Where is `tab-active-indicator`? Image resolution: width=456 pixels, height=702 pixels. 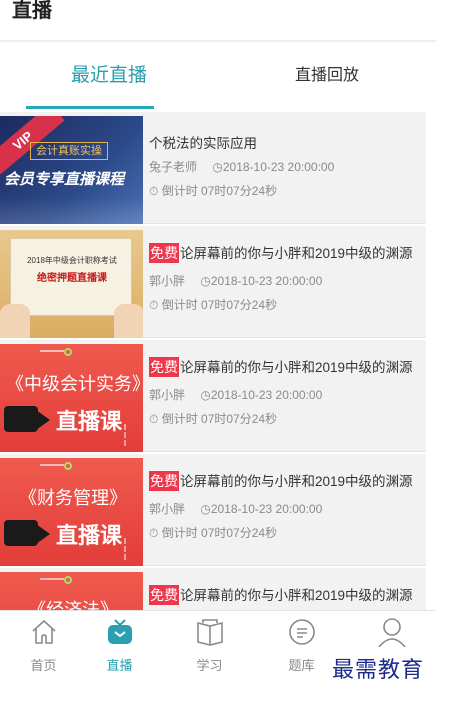 tab-active-indicator is located at coordinates (90, 107).